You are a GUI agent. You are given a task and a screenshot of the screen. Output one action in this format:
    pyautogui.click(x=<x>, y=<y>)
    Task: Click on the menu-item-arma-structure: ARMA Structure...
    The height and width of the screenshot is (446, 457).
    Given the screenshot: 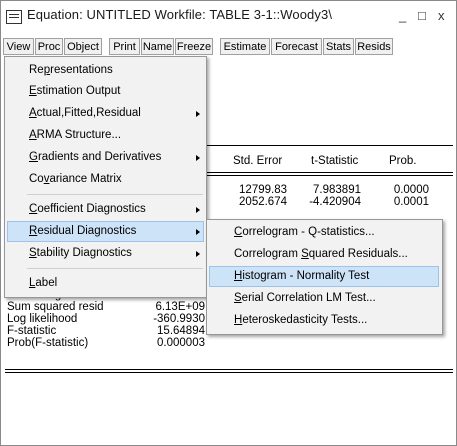 What is the action you would take?
    pyautogui.click(x=75, y=135)
    